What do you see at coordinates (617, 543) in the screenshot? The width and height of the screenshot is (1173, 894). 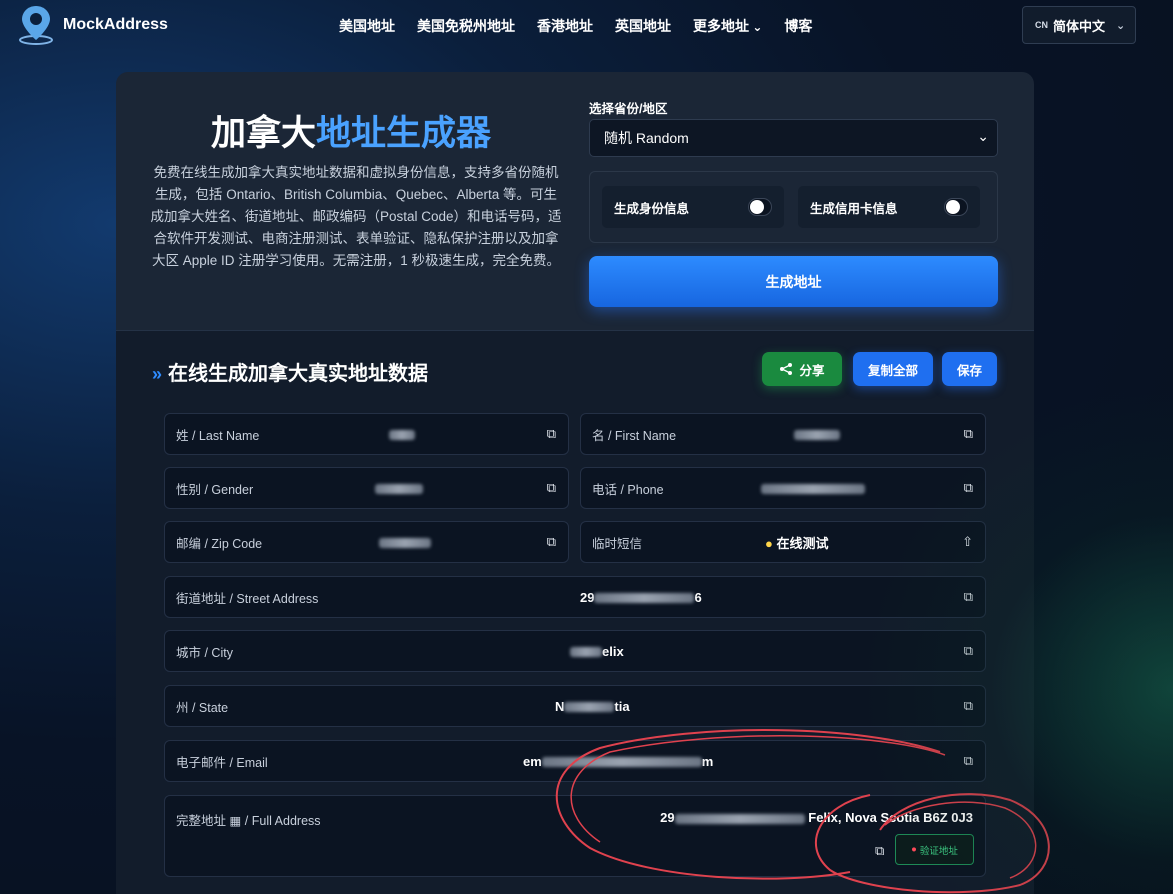 I see `temp-sms-label: 临时短信` at bounding box center [617, 543].